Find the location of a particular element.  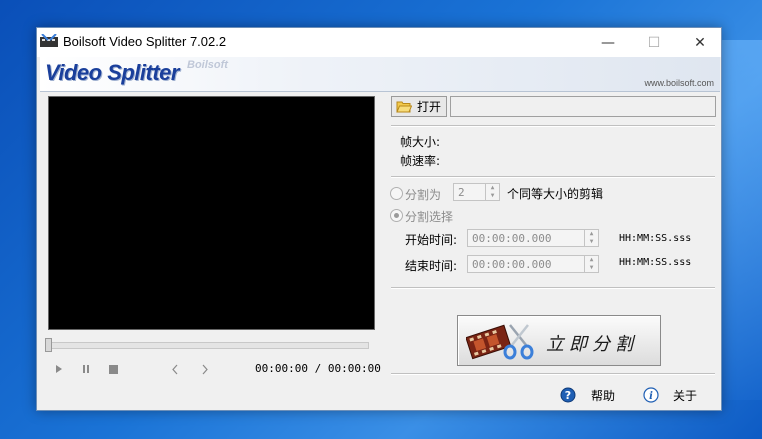

seek-bar is located at coordinates (207, 345).